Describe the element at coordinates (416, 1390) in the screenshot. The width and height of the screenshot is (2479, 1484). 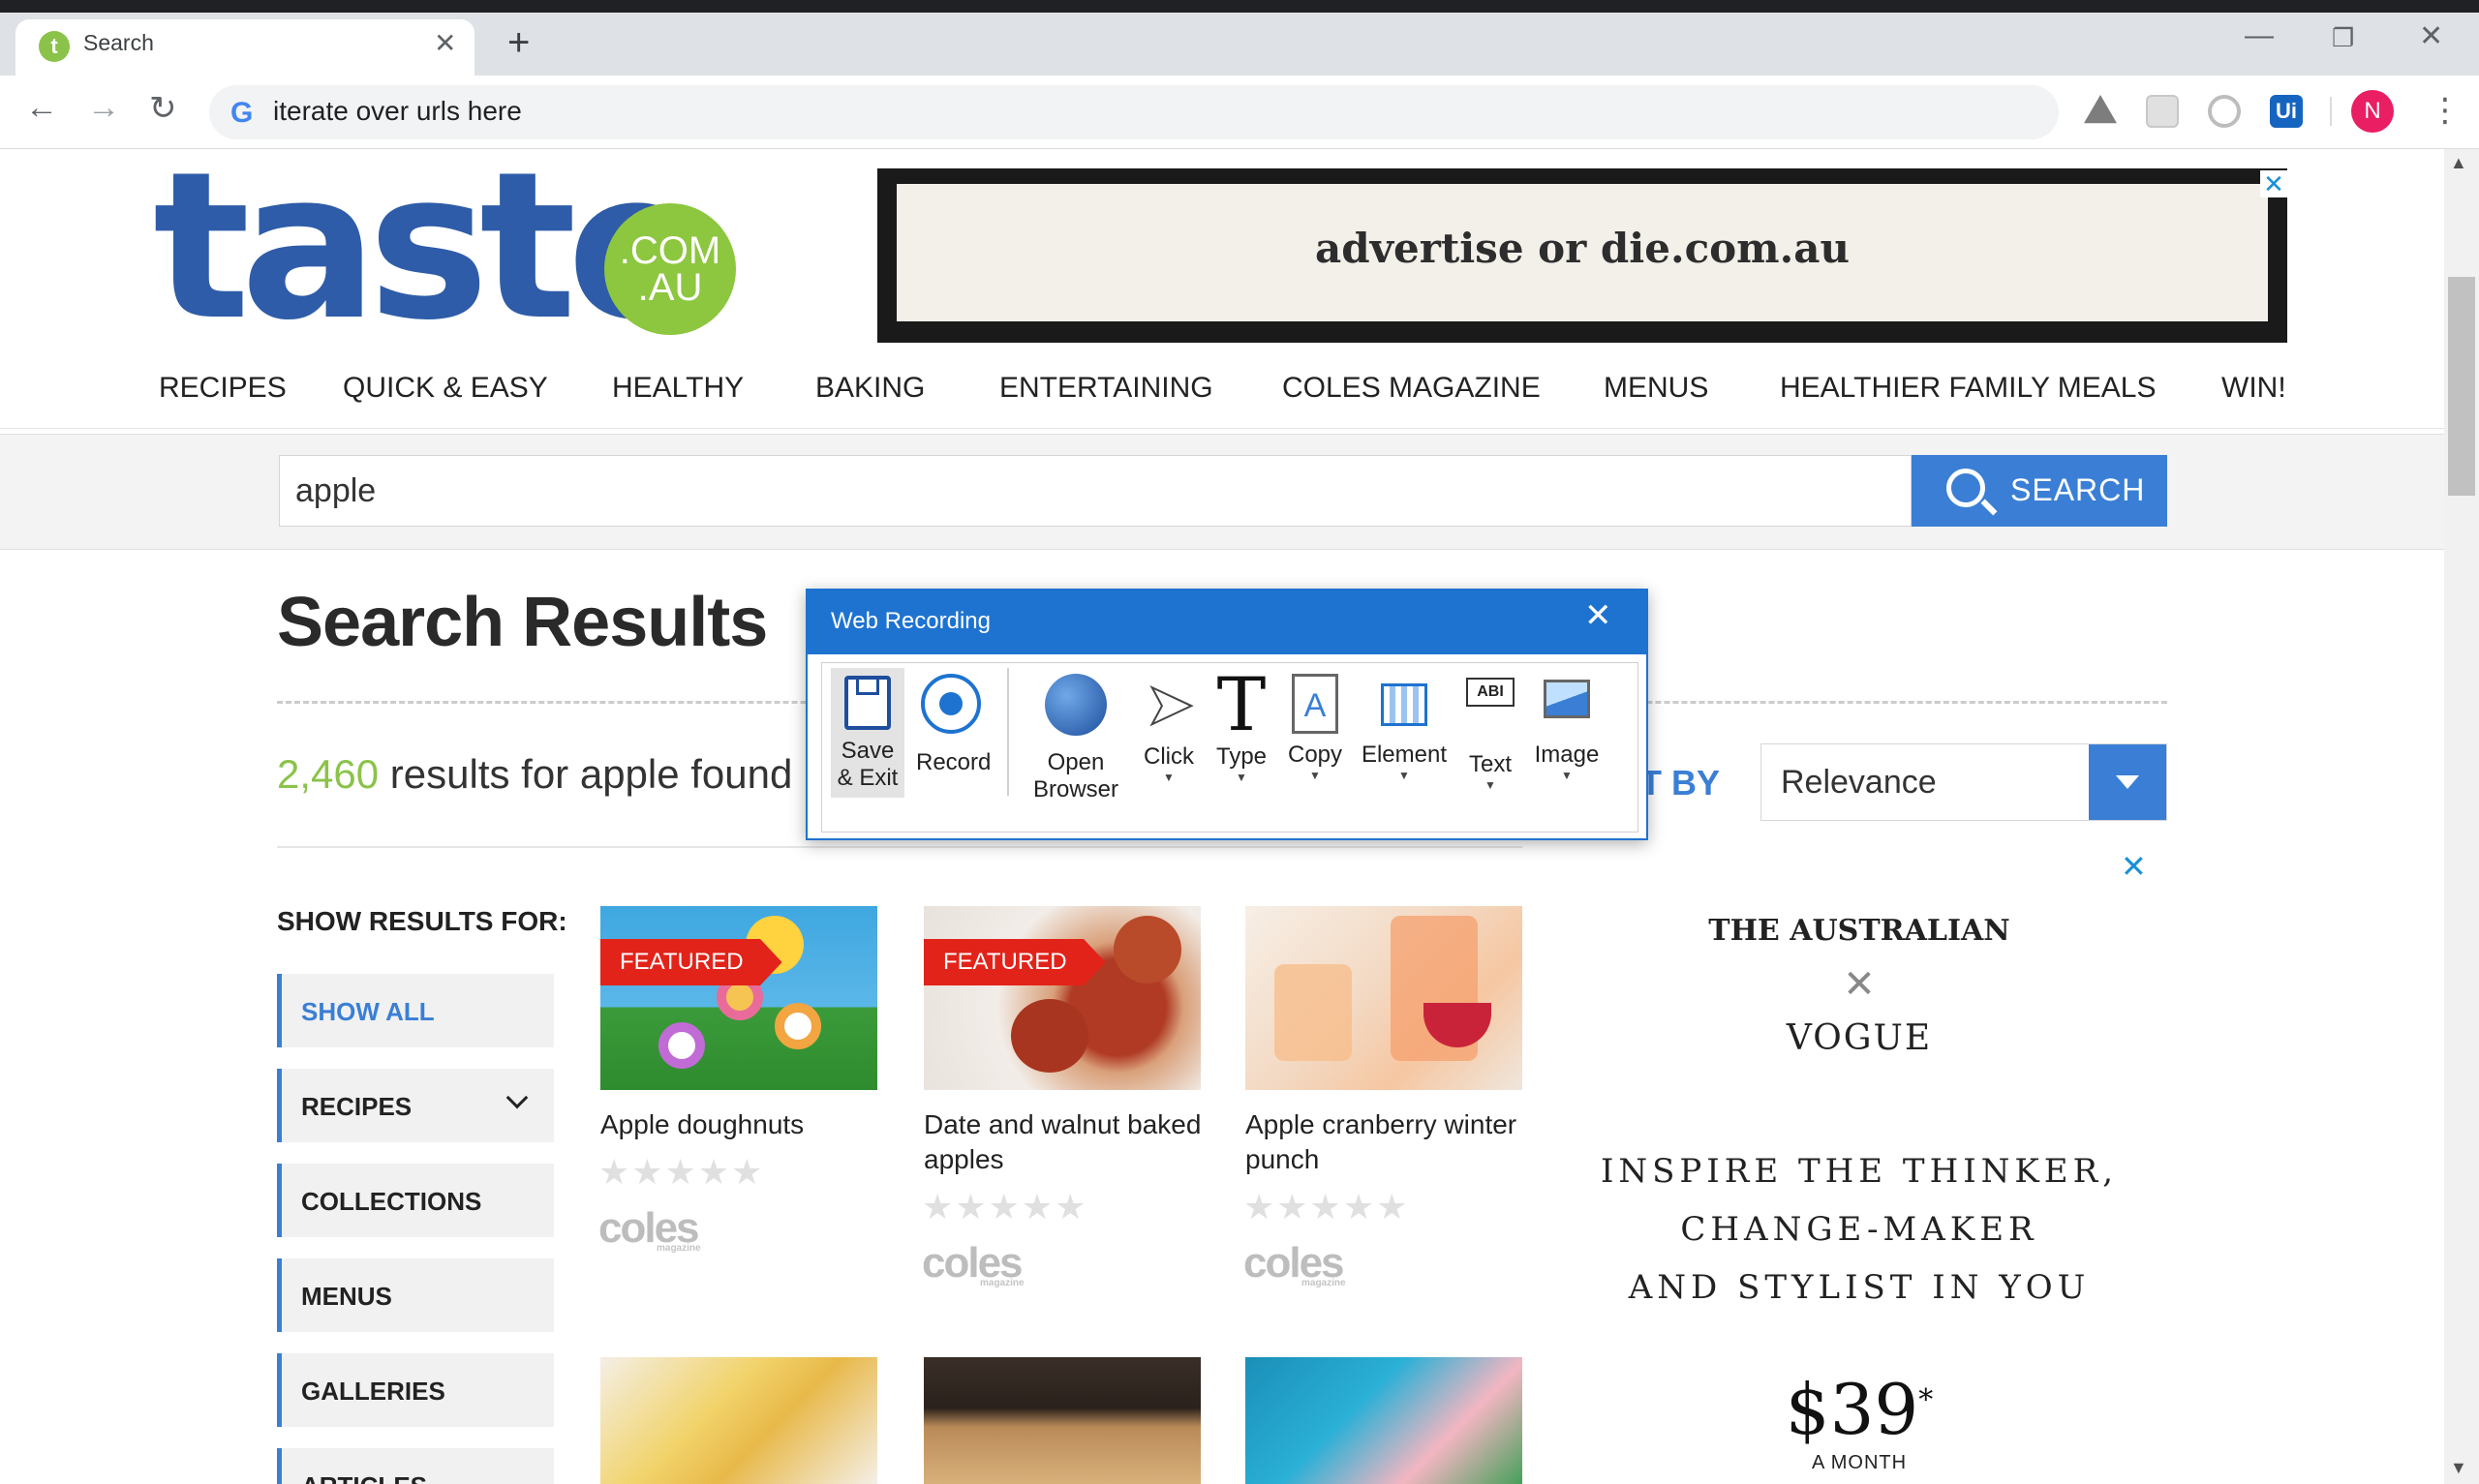
I see `filter-galleries: GALLERIES` at that location.